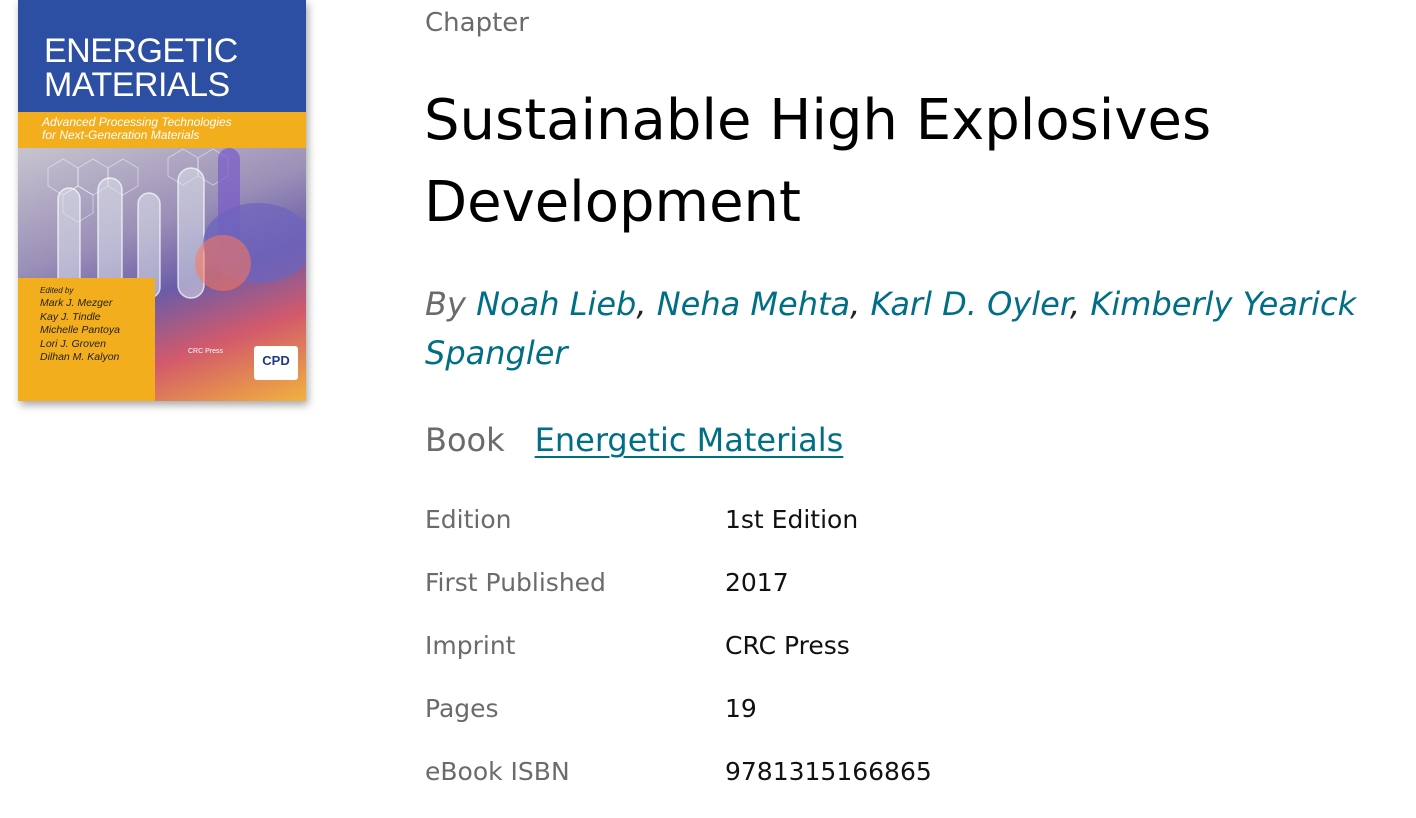 This screenshot has height=818, width=1416. I want to click on metadata-key: Pages, so click(462, 708).